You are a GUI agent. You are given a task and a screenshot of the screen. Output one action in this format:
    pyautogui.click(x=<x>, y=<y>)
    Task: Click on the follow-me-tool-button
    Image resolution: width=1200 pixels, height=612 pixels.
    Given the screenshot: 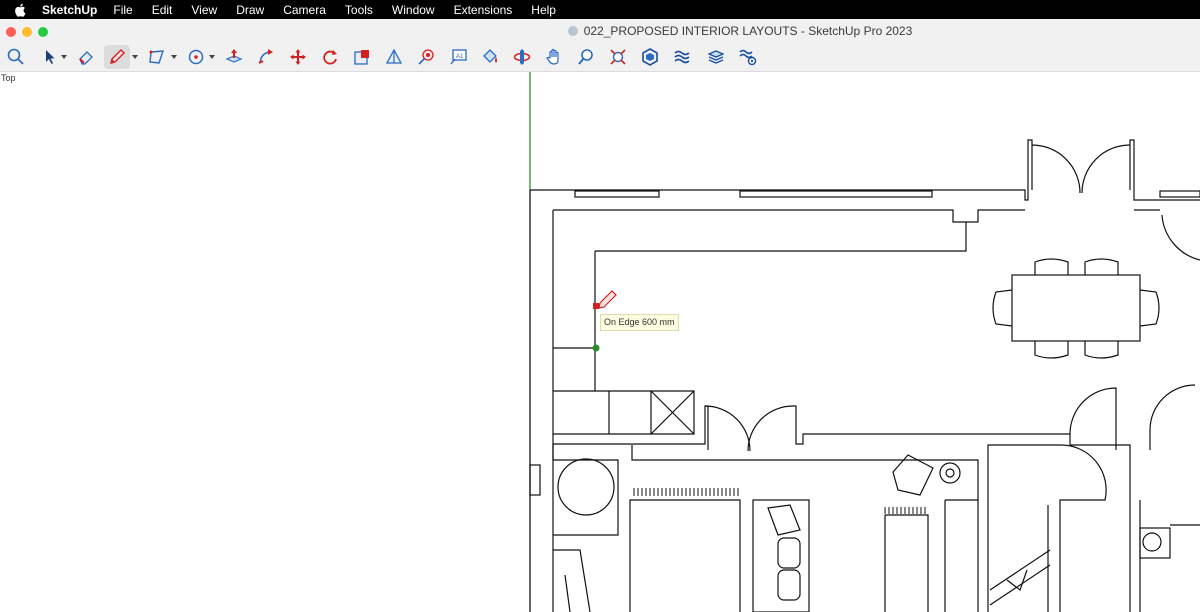 What is the action you would take?
    pyautogui.click(x=266, y=57)
    